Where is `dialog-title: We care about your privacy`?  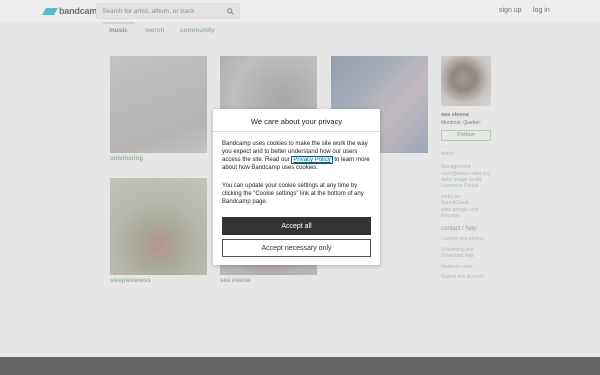 dialog-title: We care about your privacy is located at coordinates (296, 121).